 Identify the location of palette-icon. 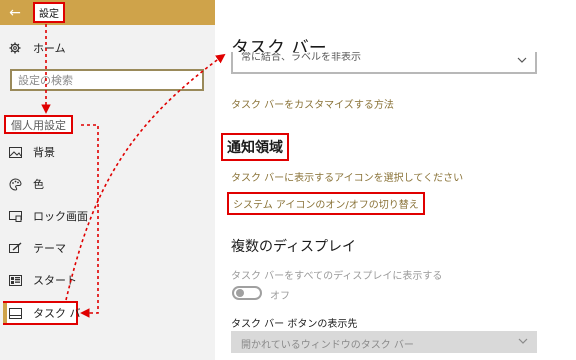
(15, 184).